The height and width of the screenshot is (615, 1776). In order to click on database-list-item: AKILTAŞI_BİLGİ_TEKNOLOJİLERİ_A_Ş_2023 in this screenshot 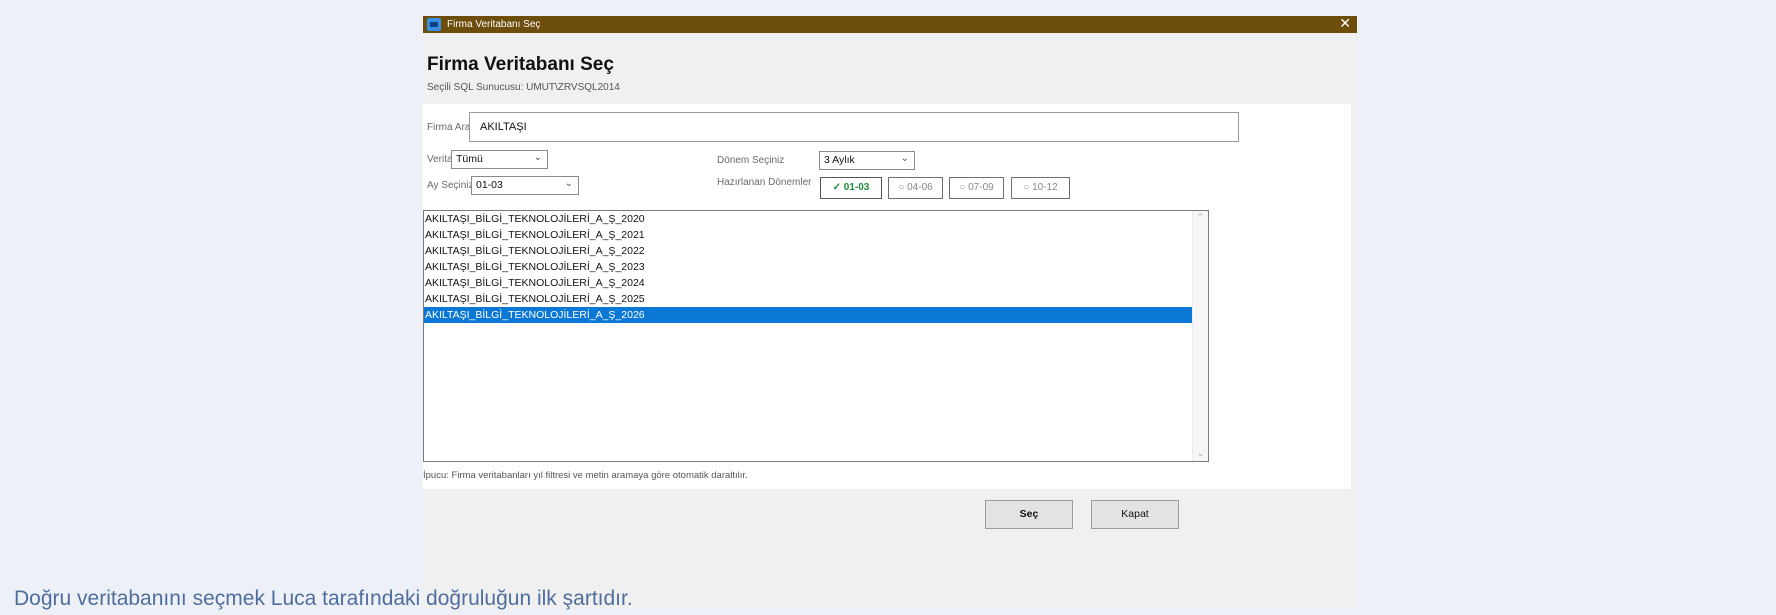, I will do `click(816, 267)`.